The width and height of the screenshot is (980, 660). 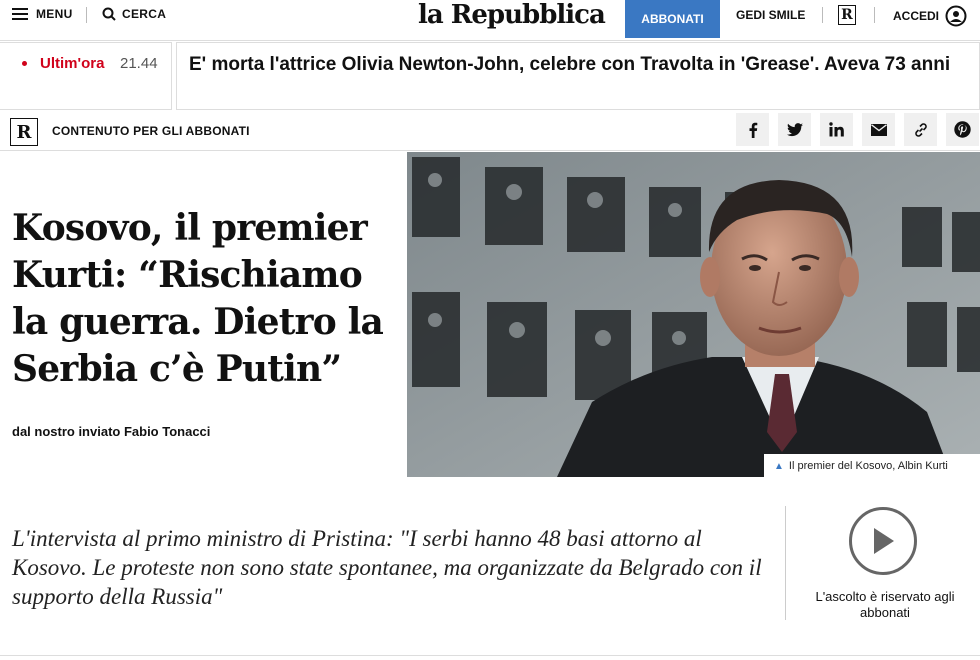 What do you see at coordinates (111, 431) in the screenshot?
I see `article-byline: dal nostro inviato Fabio Tonacci` at bounding box center [111, 431].